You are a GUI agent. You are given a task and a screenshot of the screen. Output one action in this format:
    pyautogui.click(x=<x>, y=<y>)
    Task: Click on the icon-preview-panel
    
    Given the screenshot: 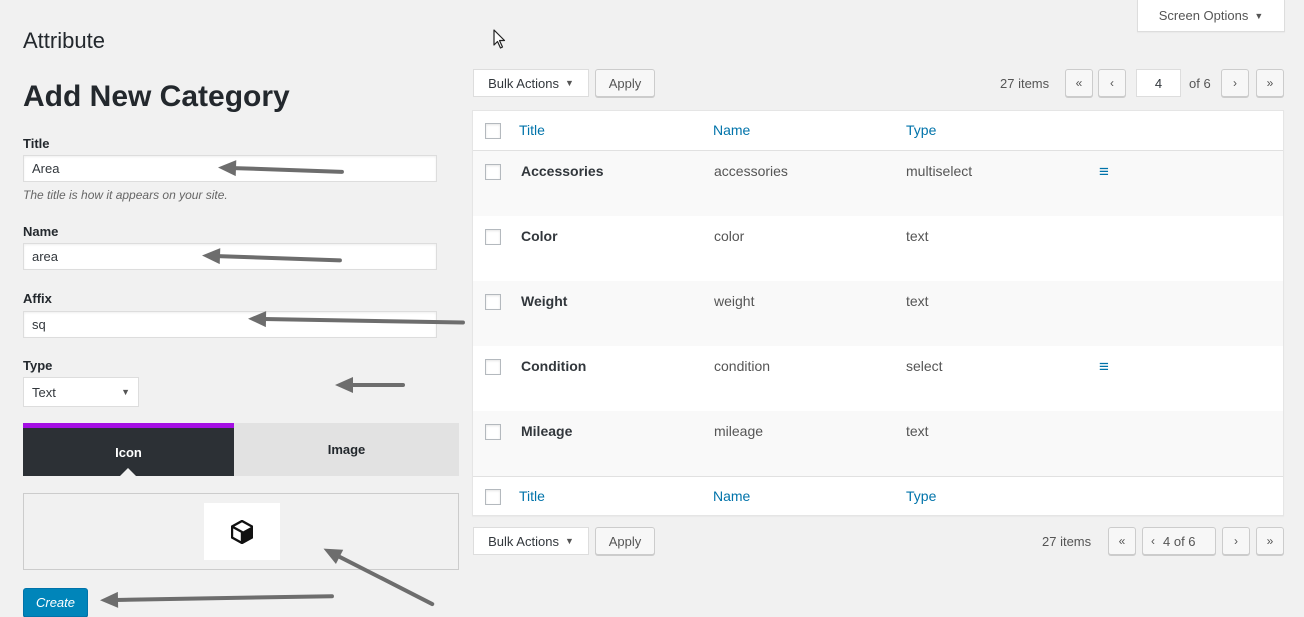 What is the action you would take?
    pyautogui.click(x=241, y=531)
    